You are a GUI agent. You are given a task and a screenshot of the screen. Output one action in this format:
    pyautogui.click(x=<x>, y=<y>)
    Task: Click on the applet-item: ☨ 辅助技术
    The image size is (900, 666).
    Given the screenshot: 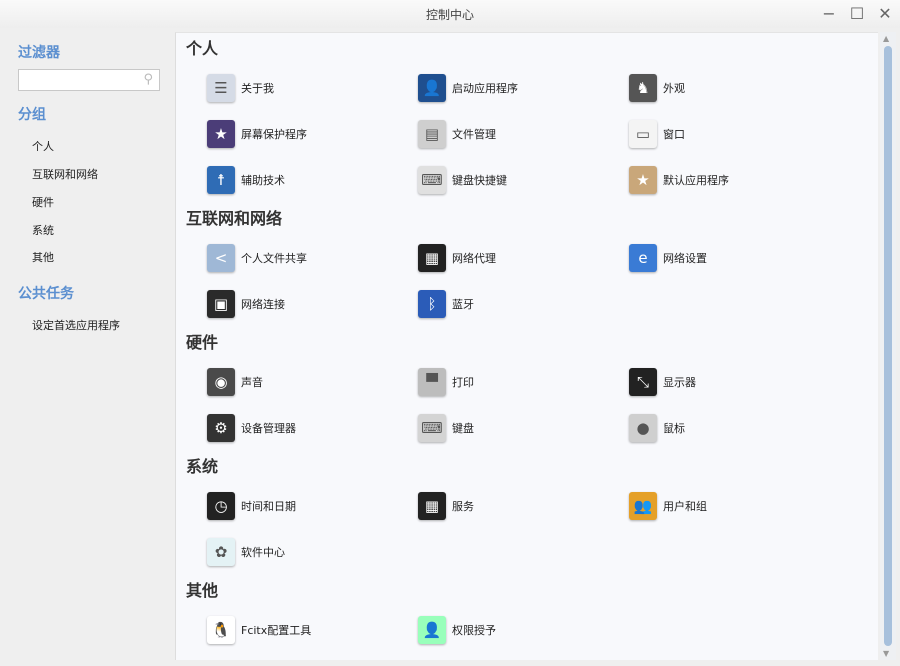 What is the action you would take?
    pyautogui.click(x=312, y=180)
    